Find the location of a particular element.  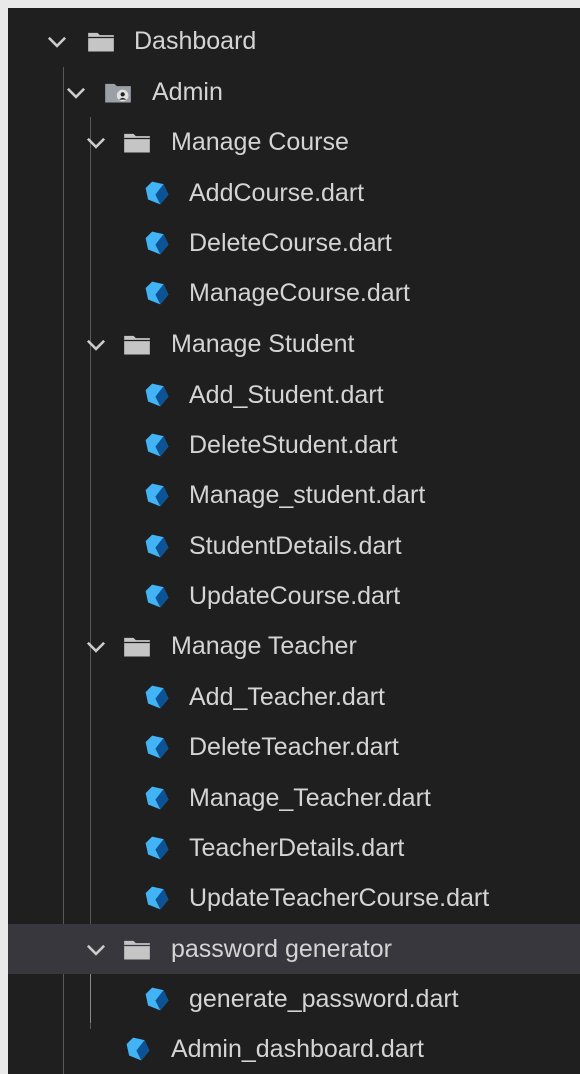

tree-file-delete-student: DeleteStudent.dart is located at coordinates (294, 445).